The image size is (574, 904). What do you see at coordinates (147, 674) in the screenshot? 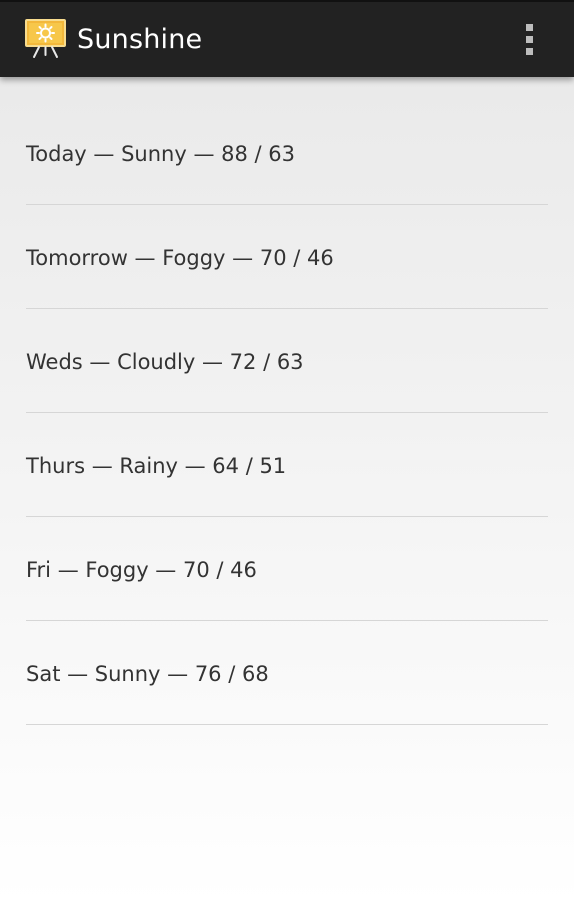
I see `forecast-text: Sat — Sunny — 76 / 68` at bounding box center [147, 674].